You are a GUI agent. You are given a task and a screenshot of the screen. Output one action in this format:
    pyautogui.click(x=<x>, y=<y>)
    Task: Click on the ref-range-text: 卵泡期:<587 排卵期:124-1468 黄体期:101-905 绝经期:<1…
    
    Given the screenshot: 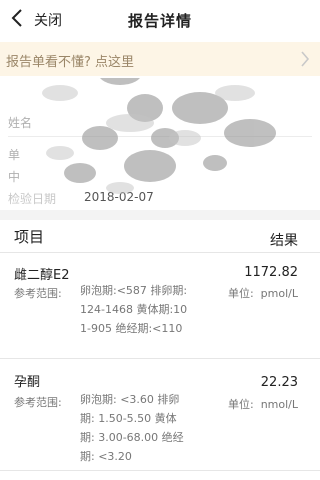 What is the action you would take?
    pyautogui.click(x=134, y=309)
    